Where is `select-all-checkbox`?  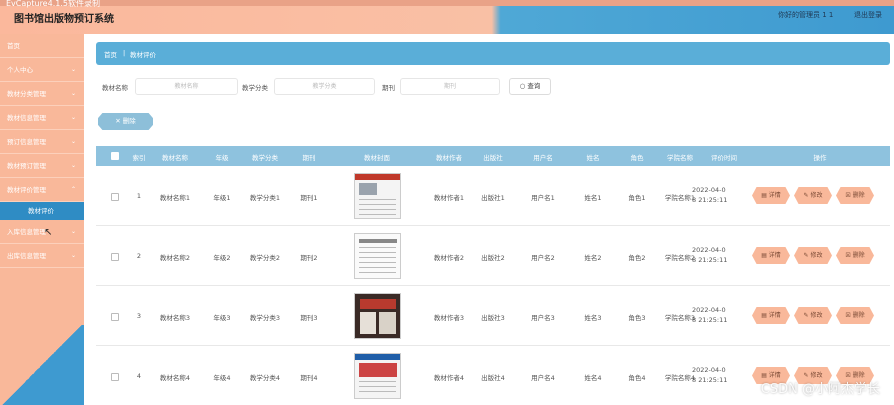 select-all-checkbox is located at coordinates (115, 156).